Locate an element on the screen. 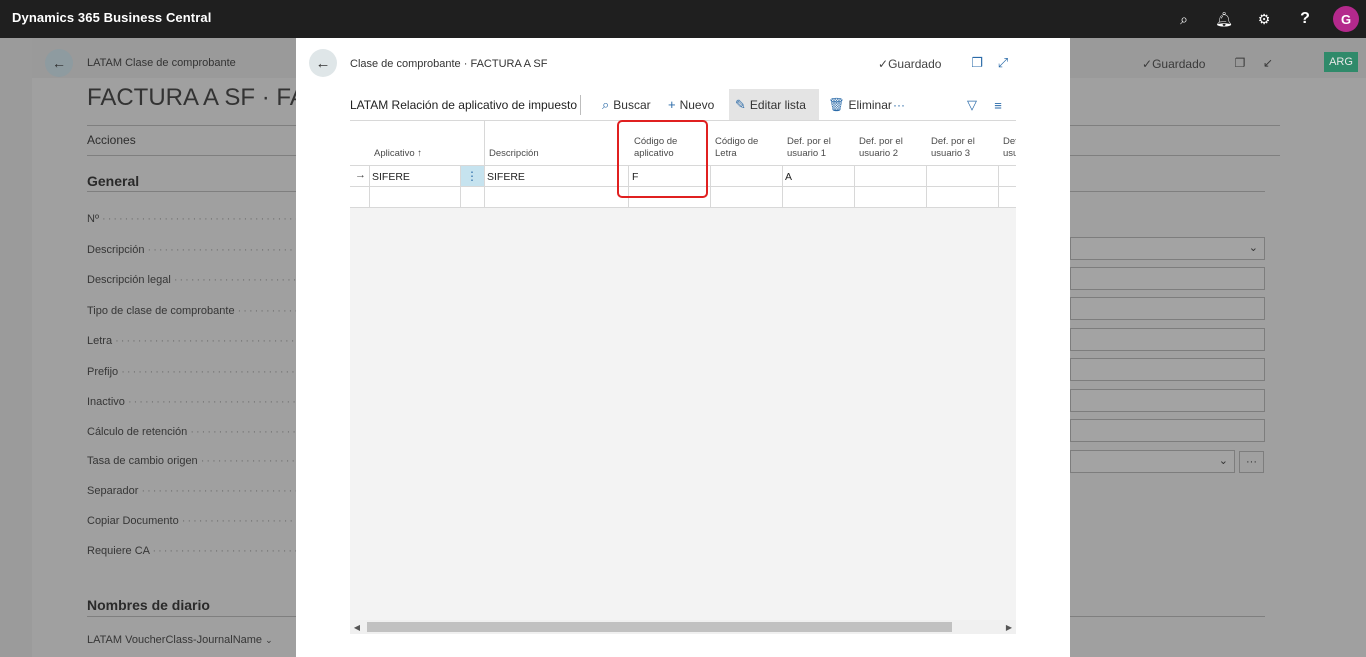  expand-icon: ⤢ is located at coordinates (1003, 63).